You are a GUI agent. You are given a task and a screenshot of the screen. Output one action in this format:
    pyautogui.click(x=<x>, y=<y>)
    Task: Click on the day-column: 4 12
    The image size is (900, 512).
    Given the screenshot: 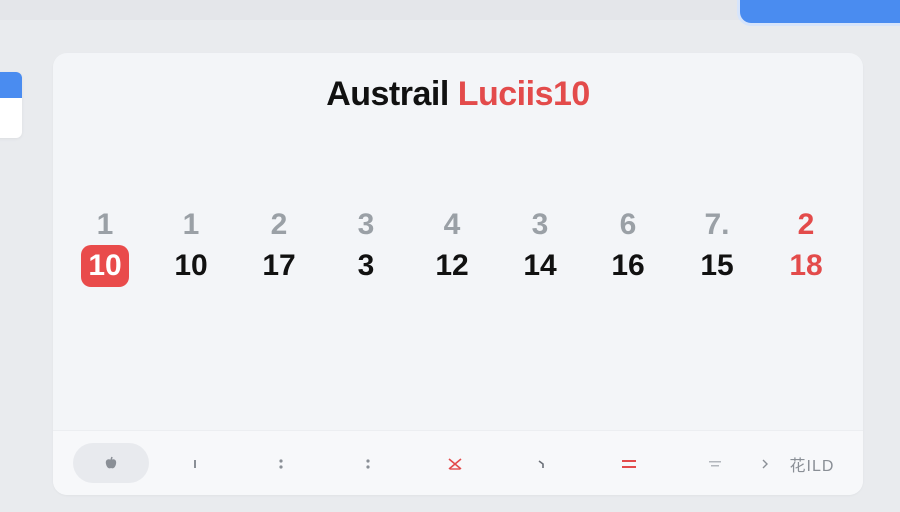 What is the action you would take?
    pyautogui.click(x=452, y=246)
    